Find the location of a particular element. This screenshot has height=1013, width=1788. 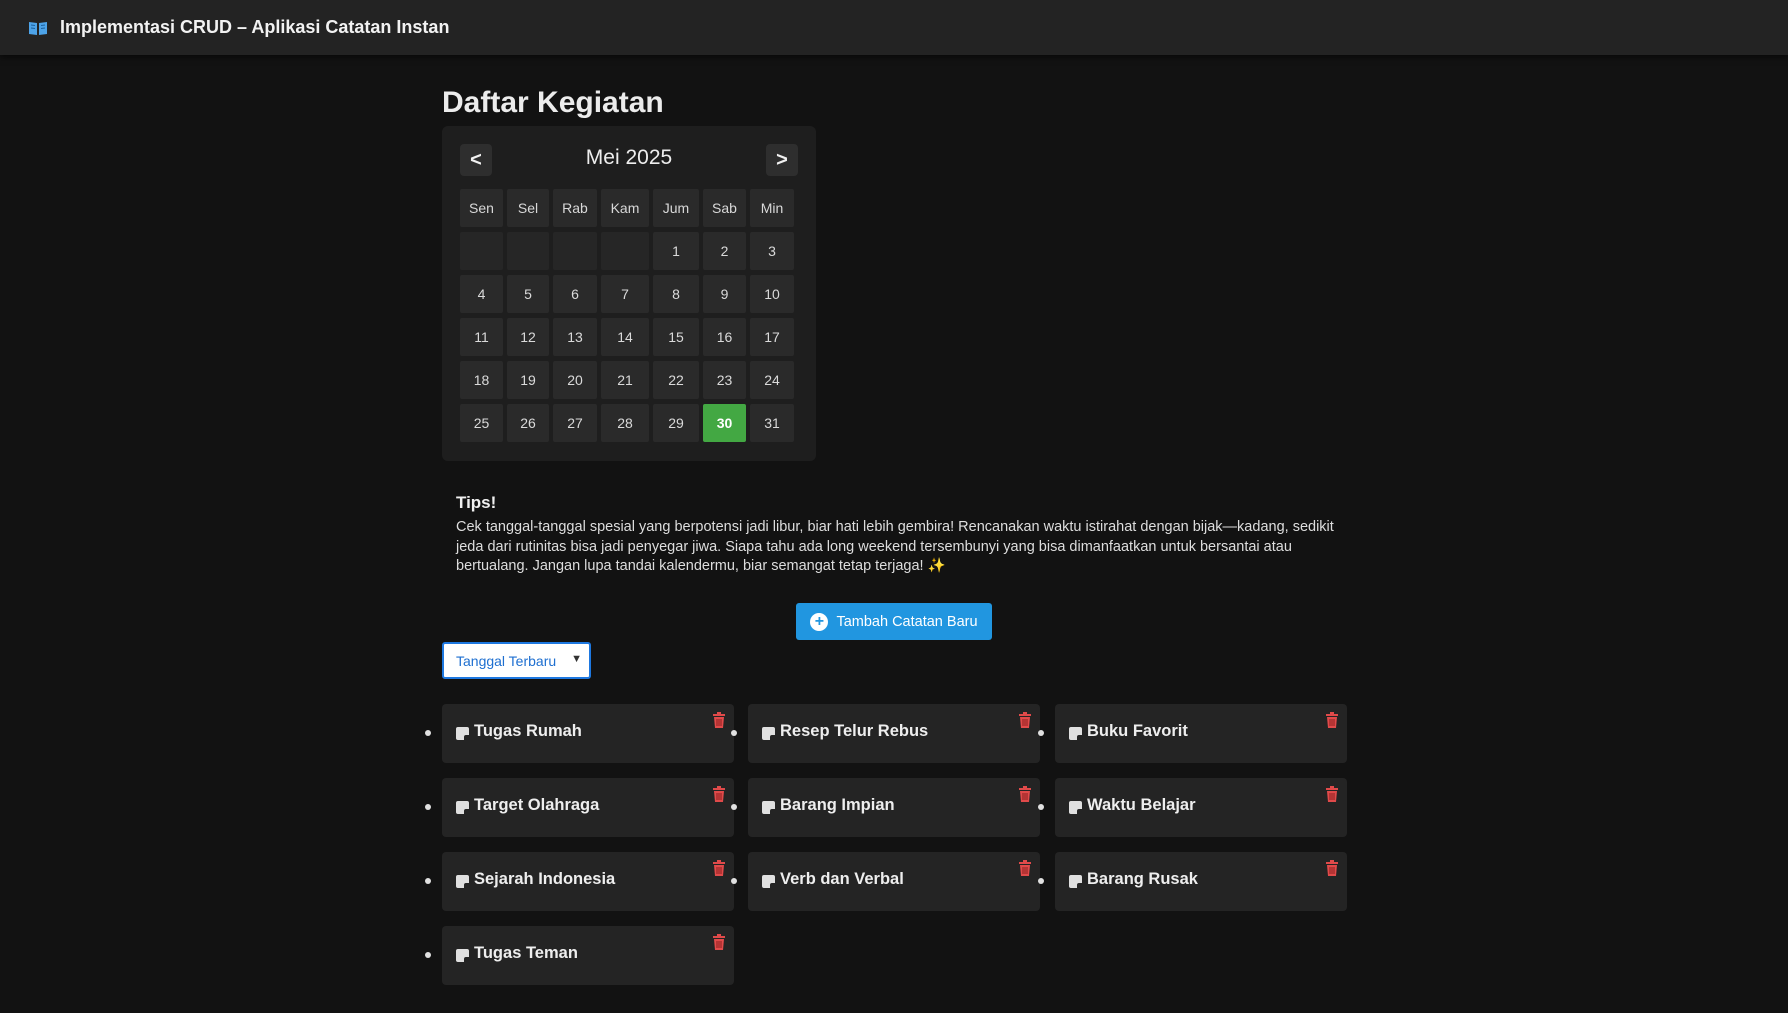

calendar-day: 15 is located at coordinates (676, 337).